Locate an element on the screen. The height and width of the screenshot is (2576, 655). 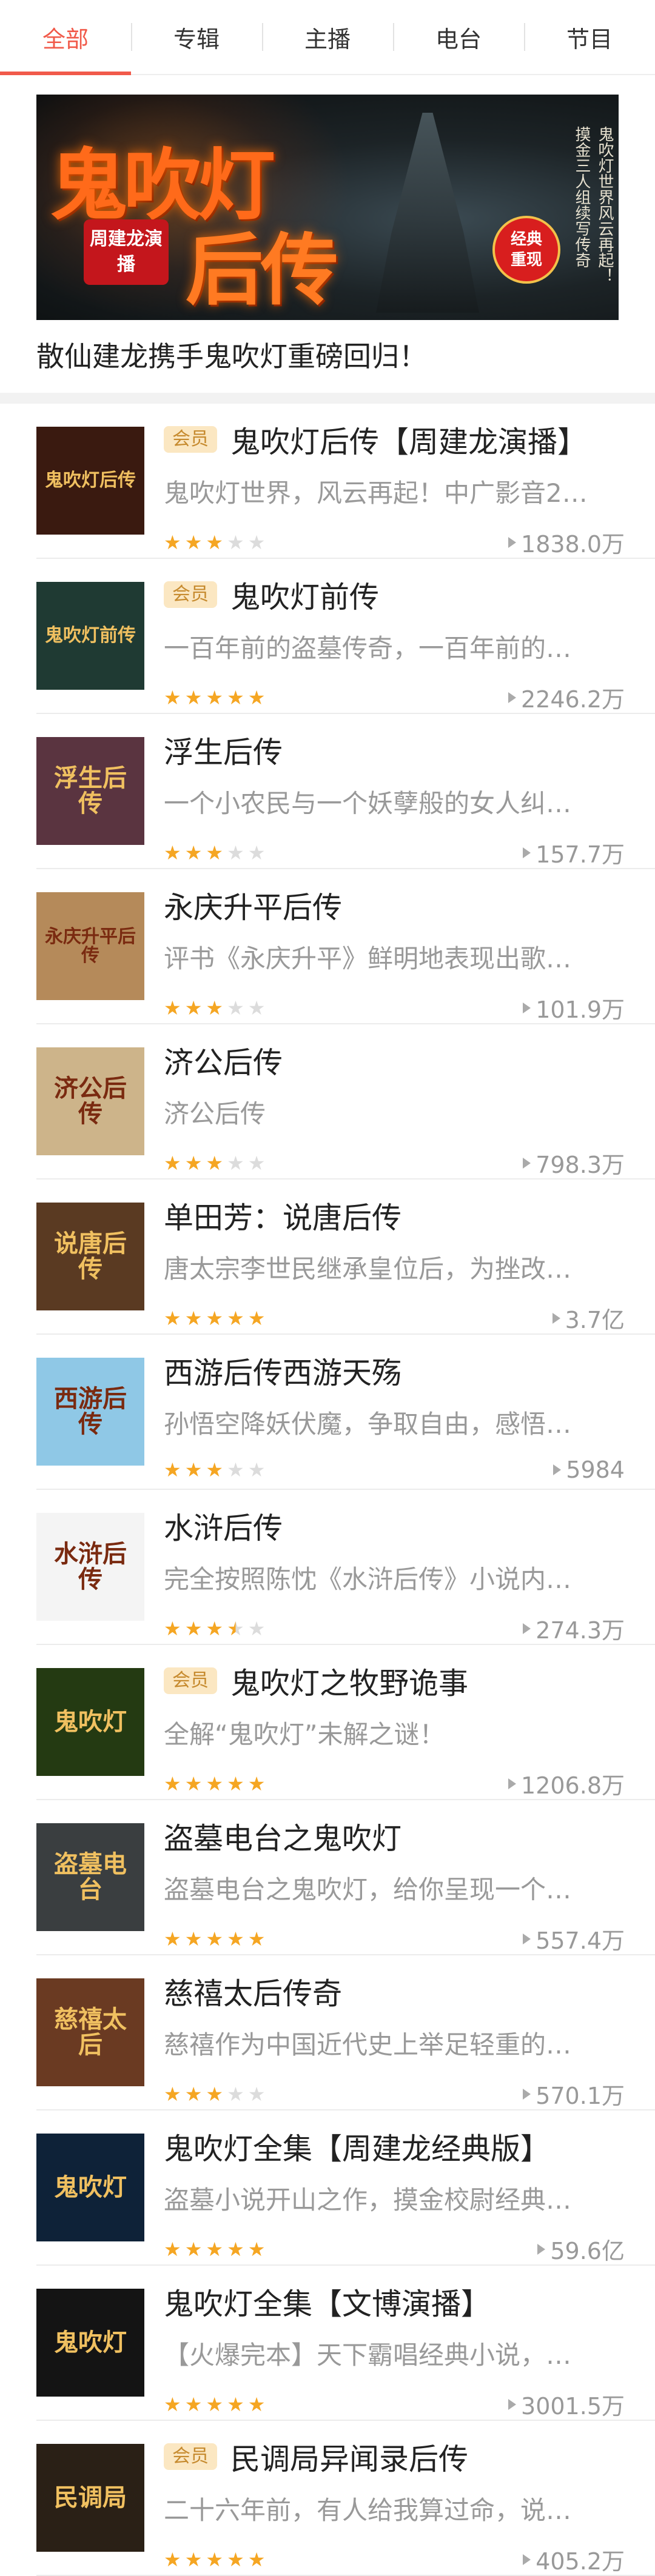
album-cover: 水浒后传 is located at coordinates (90, 1567).